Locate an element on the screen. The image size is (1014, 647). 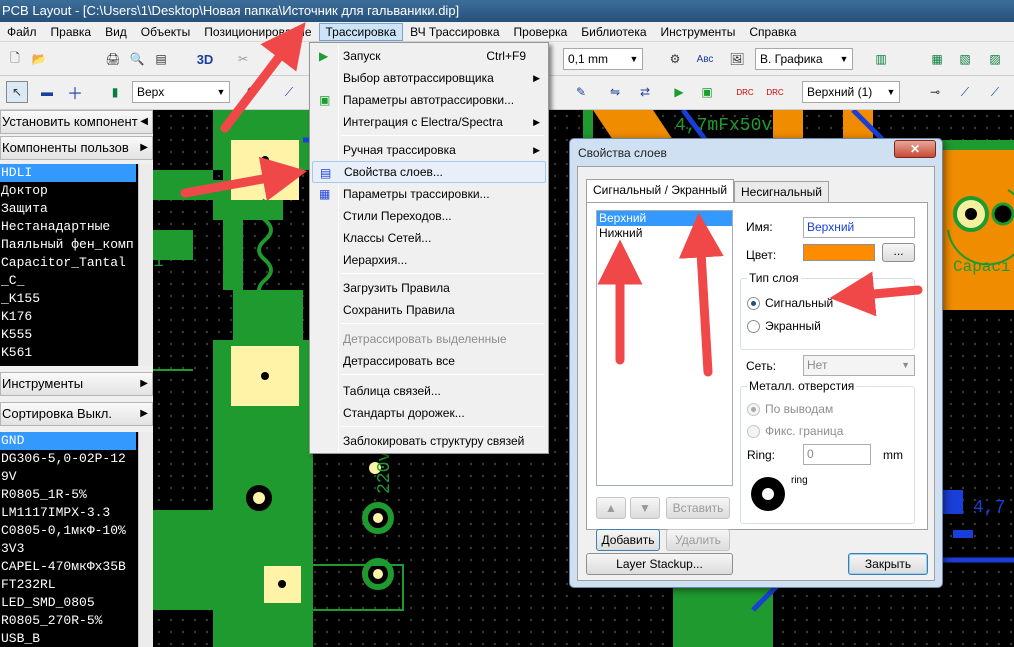
group-icon: ▧ is located at coordinates (965, 59).